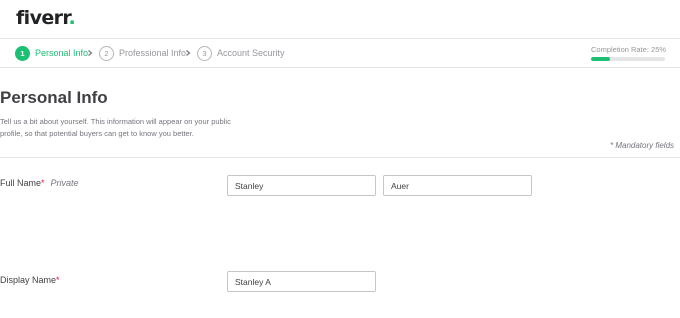 The width and height of the screenshot is (680, 318). Describe the element at coordinates (64, 183) in the screenshot. I see `private-tag: Private` at that location.